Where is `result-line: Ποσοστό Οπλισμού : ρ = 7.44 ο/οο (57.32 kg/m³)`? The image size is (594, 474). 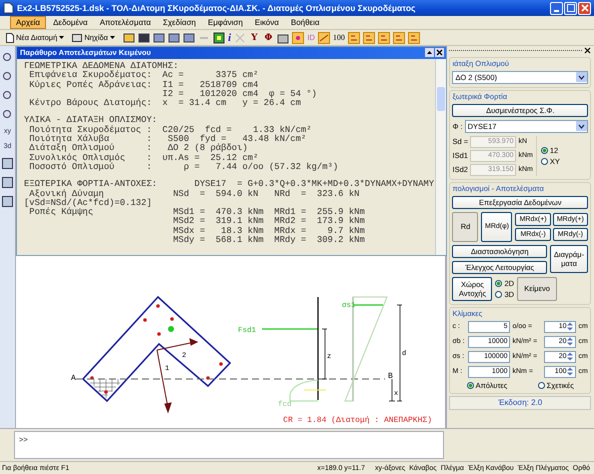
result-line: Ποσοστό Οπλισμού : ρ = 7.44 ο/οο (57.32 kg/m³) is located at coordinates (184, 167).